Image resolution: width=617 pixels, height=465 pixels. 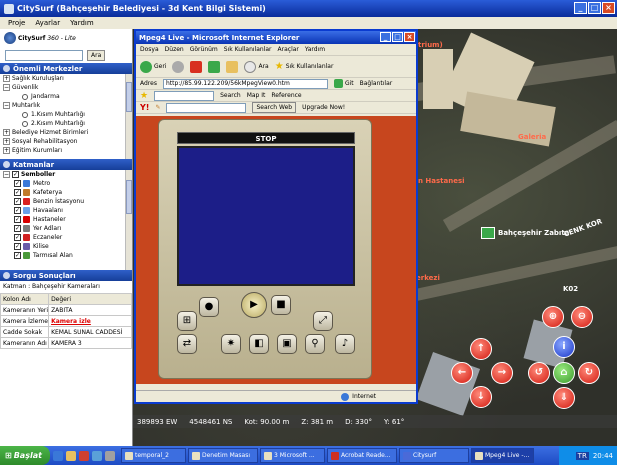 What do you see at coordinates (66, 275) in the screenshot?
I see `section-query-header: Sorgu Sonuçları` at bounding box center [66, 275].